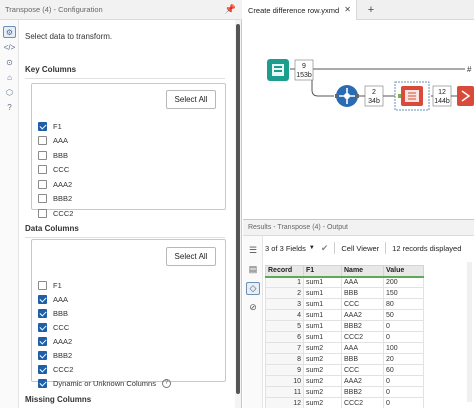 The width and height of the screenshot is (474, 408). What do you see at coordinates (403, 293) in the screenshot?
I see `table-cell: 150` at bounding box center [403, 293].